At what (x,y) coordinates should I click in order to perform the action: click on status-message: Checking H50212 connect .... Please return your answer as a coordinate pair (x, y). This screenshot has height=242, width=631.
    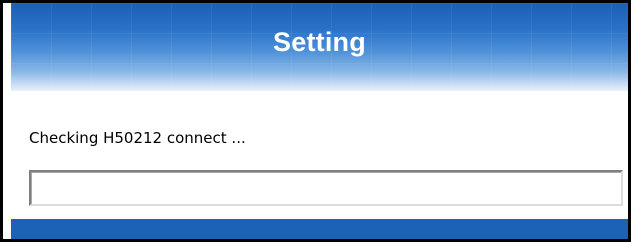
    Looking at the image, I should click on (137, 138).